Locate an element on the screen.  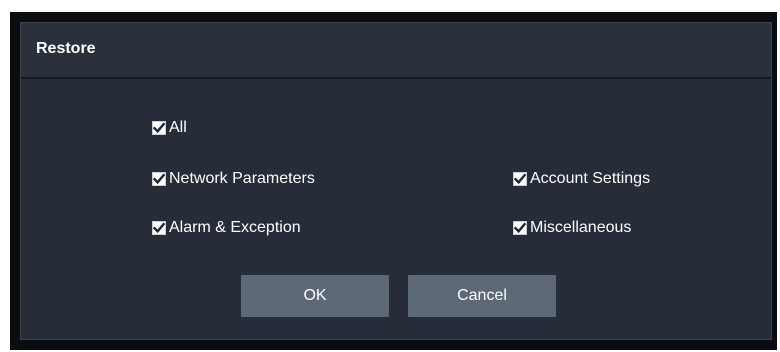
checkbox-alarm-exception-box is located at coordinates (159, 228).